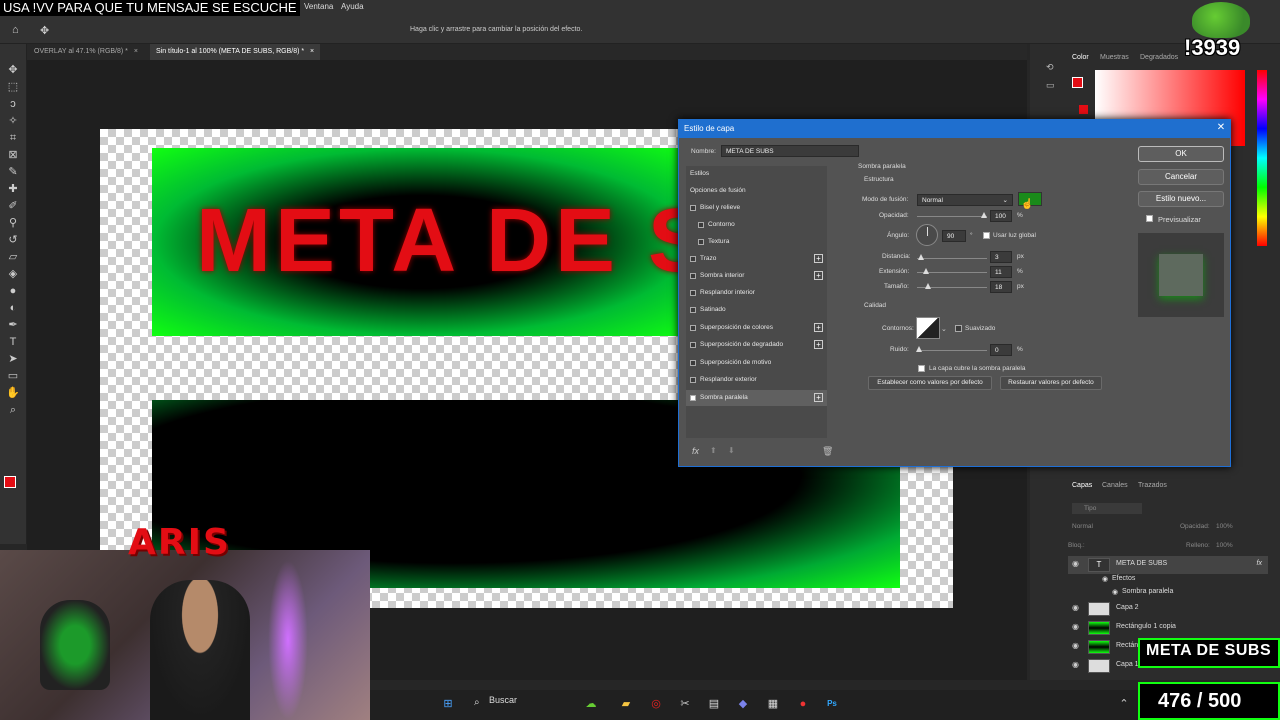 The image size is (1280, 720). What do you see at coordinates (921, 368) in the screenshot?
I see `knockout-checkbox` at bounding box center [921, 368].